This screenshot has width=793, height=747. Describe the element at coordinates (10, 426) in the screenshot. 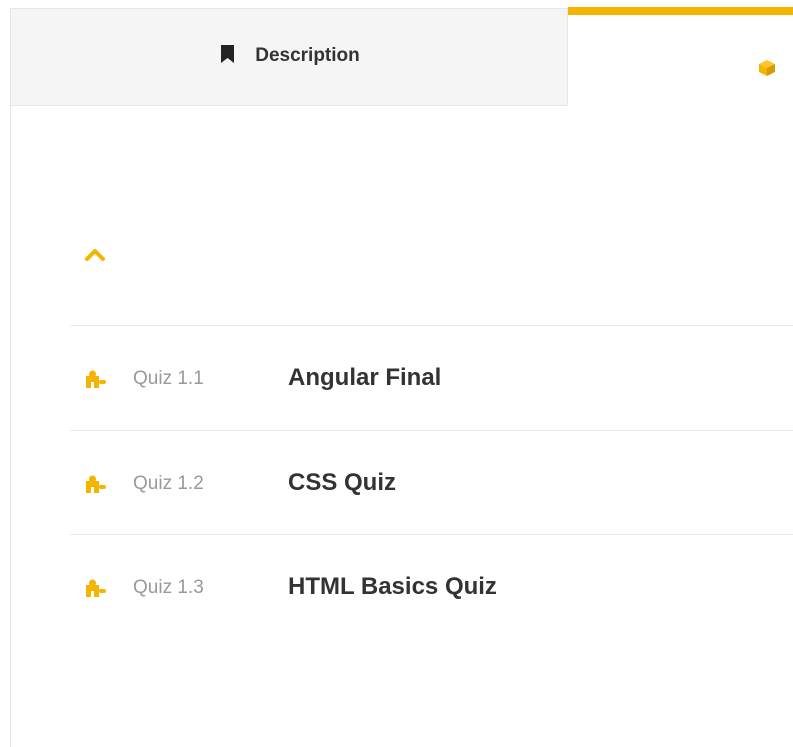

I see `panel-left-border` at that location.